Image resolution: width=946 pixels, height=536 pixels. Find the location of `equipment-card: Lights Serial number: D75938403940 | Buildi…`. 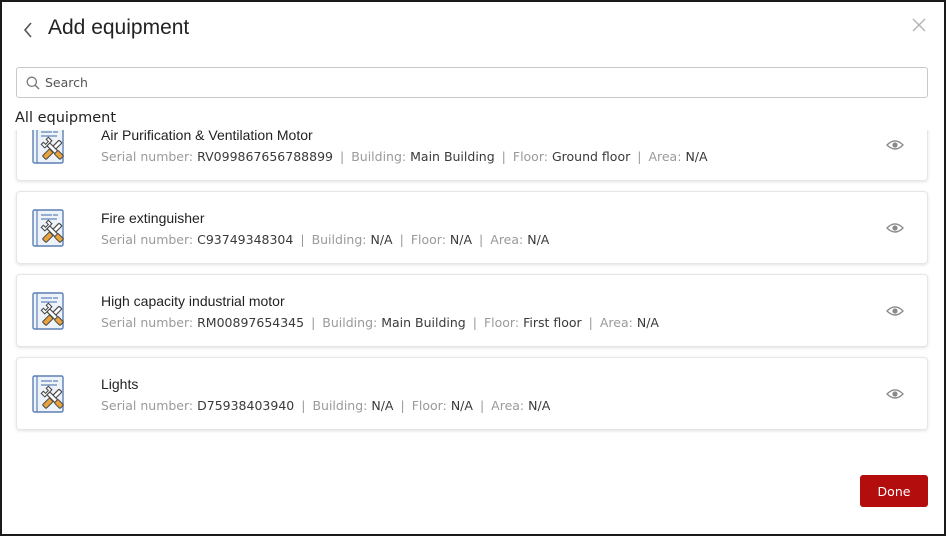

equipment-card: Lights Serial number: D75938403940 | Buildi… is located at coordinates (472, 393).